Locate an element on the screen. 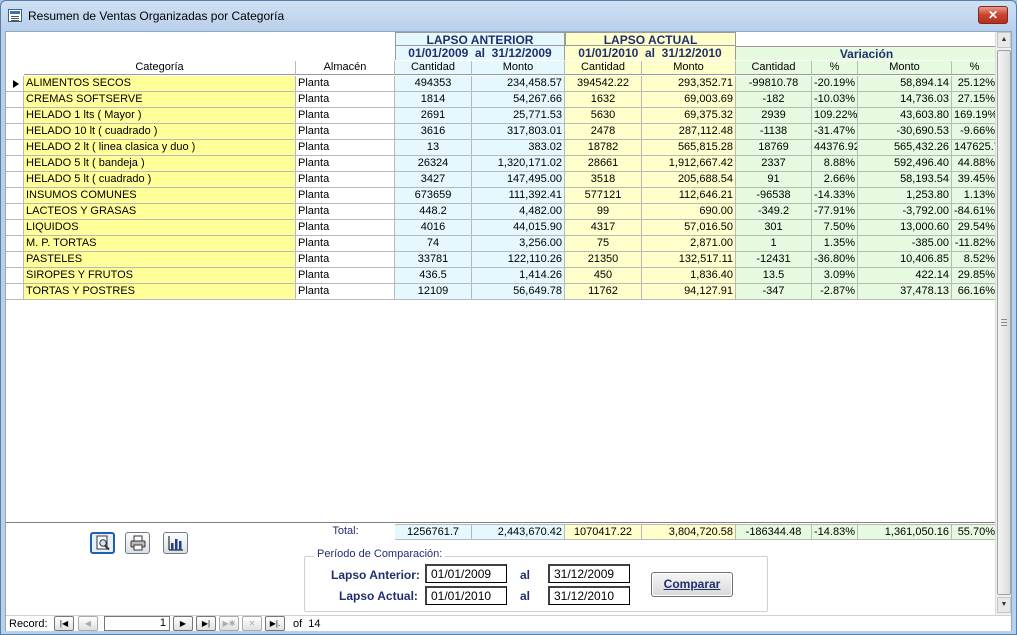 The image size is (1017, 635). cell-curr-qty: 21350 is located at coordinates (603, 260).